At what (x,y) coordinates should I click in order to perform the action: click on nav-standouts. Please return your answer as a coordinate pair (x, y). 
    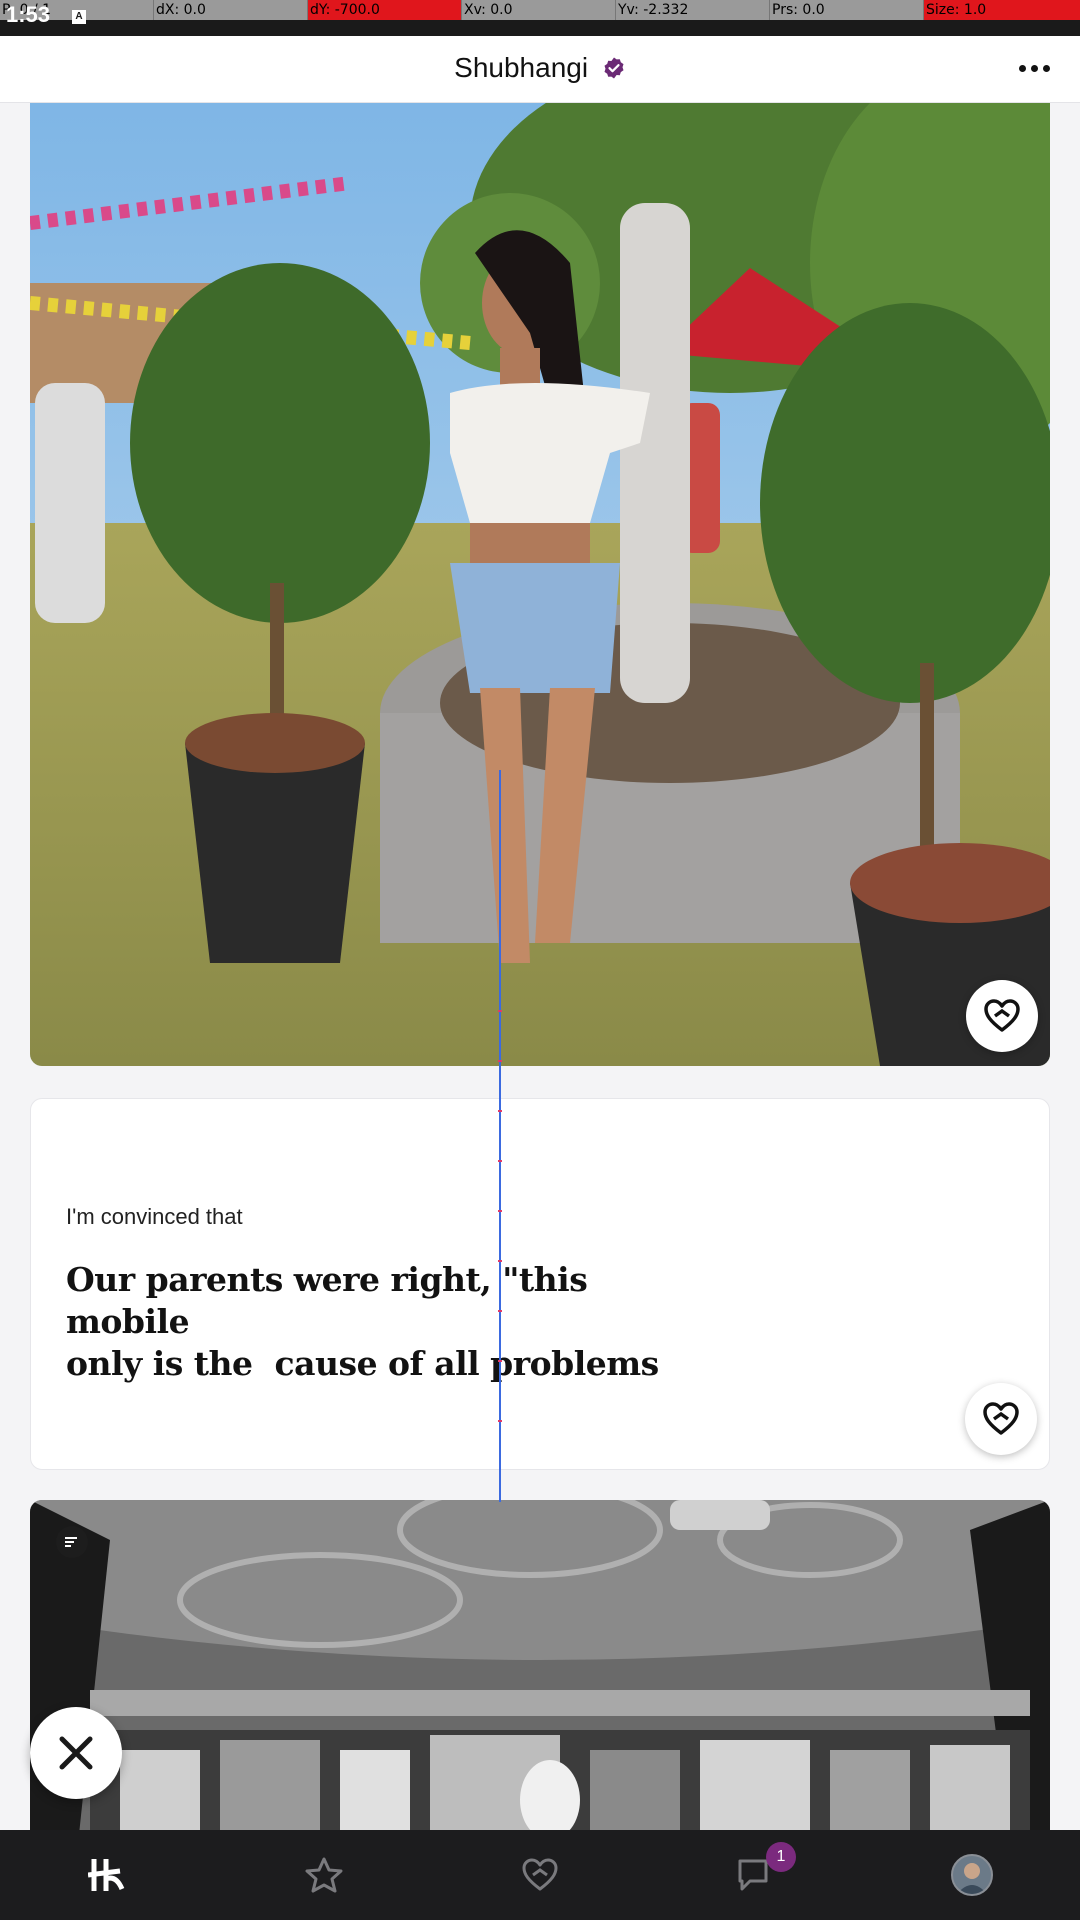
    Looking at the image, I should click on (324, 1875).